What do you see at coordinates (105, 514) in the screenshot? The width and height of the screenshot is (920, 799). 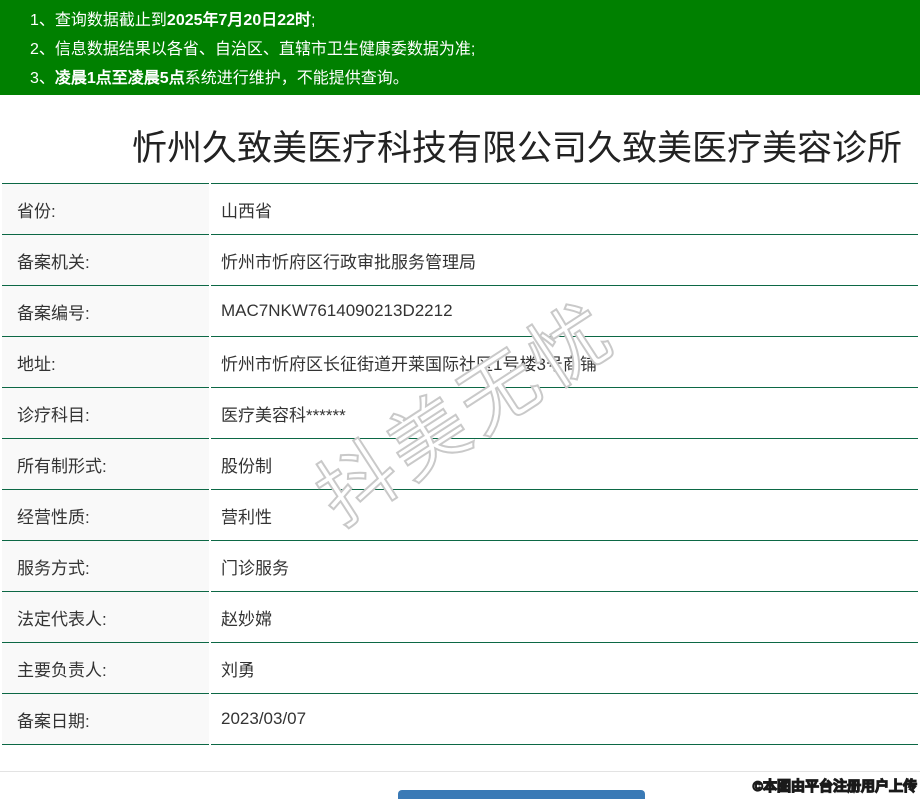 I see `row-label: 经营性质:` at bounding box center [105, 514].